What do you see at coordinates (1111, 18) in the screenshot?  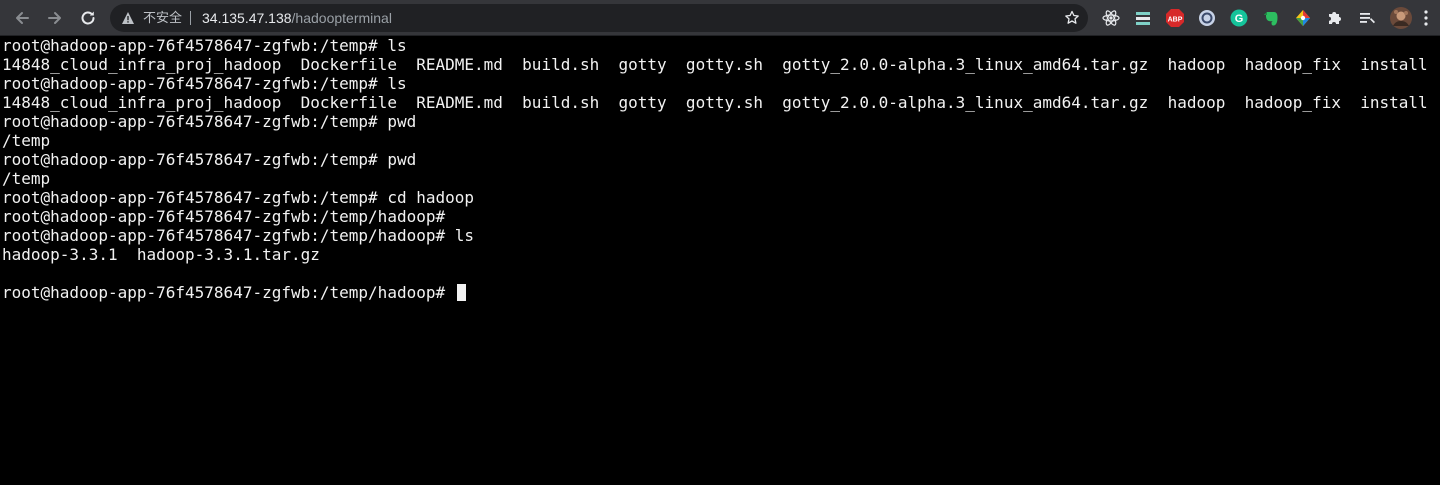 I see `react-devtools-icon` at bounding box center [1111, 18].